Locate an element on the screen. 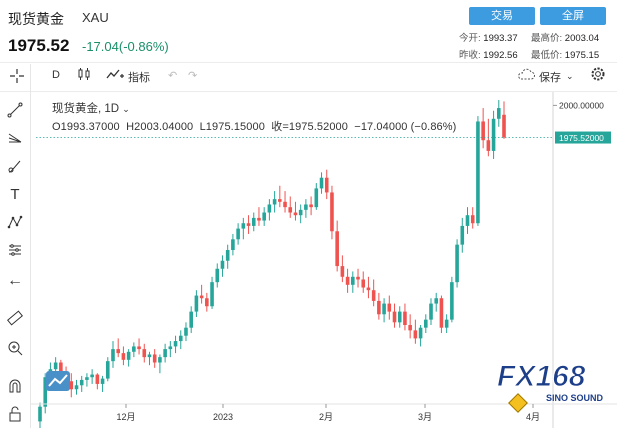  stat-open: 今开: 1993.37 is located at coordinates (488, 38).